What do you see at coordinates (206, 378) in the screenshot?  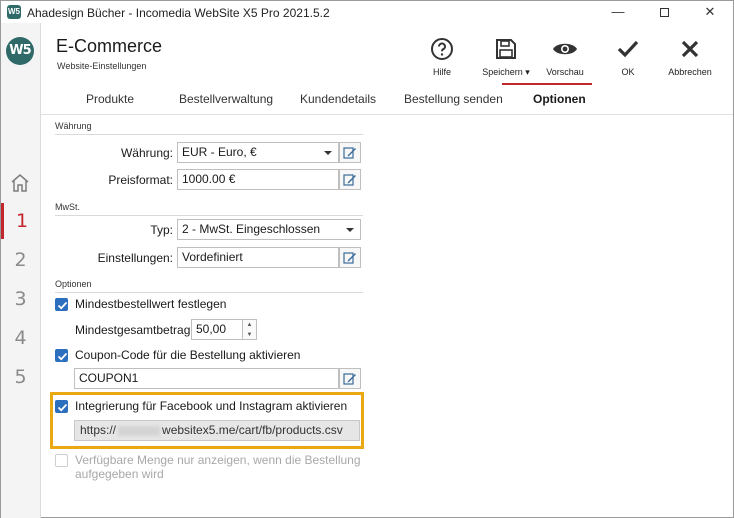 I see `coupon-code-field: COUPON1` at bounding box center [206, 378].